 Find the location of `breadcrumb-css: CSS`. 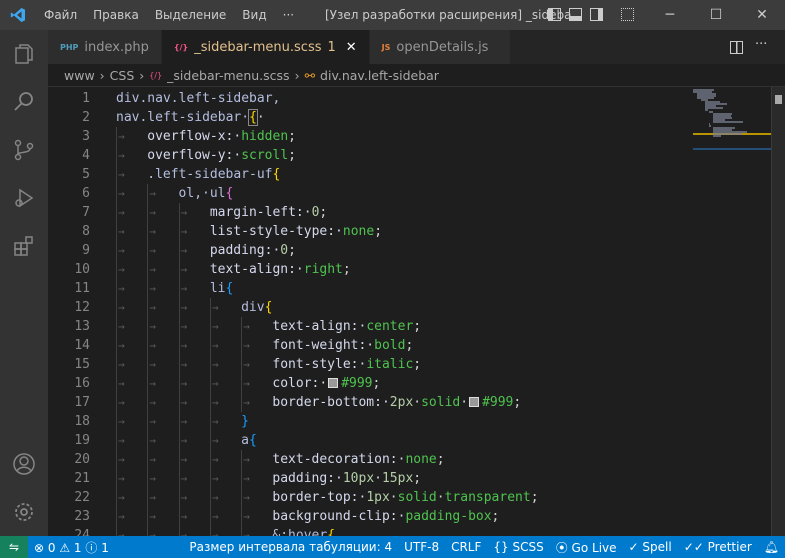

breadcrumb-css: CSS is located at coordinates (122, 75).